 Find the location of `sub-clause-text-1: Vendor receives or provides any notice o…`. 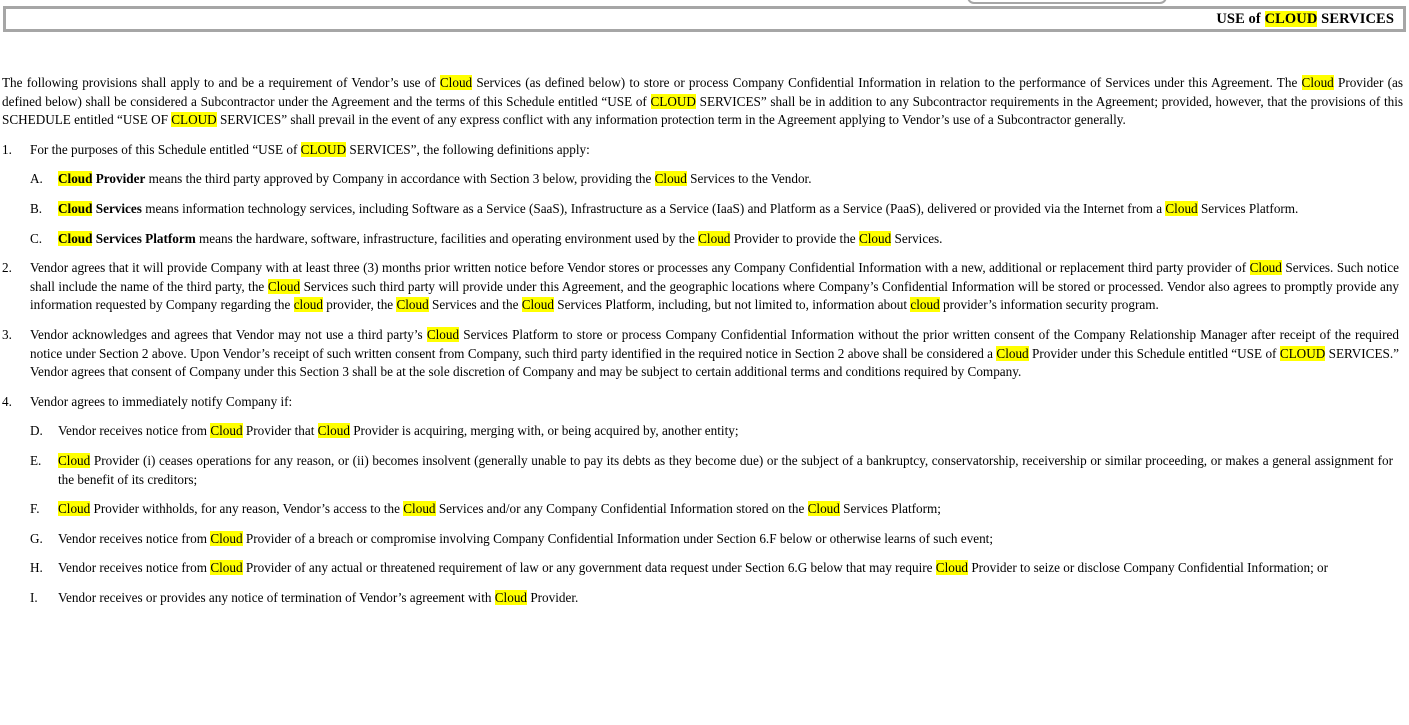

sub-clause-text-1: Vendor receives or provides any notice o… is located at coordinates (276, 597).